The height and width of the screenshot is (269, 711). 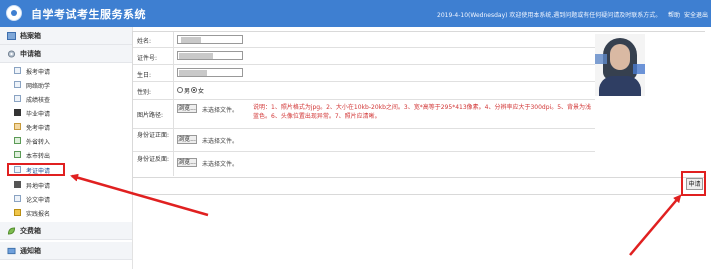 What do you see at coordinates (17, 169) in the screenshot?
I see `certificate-icon` at bounding box center [17, 169].